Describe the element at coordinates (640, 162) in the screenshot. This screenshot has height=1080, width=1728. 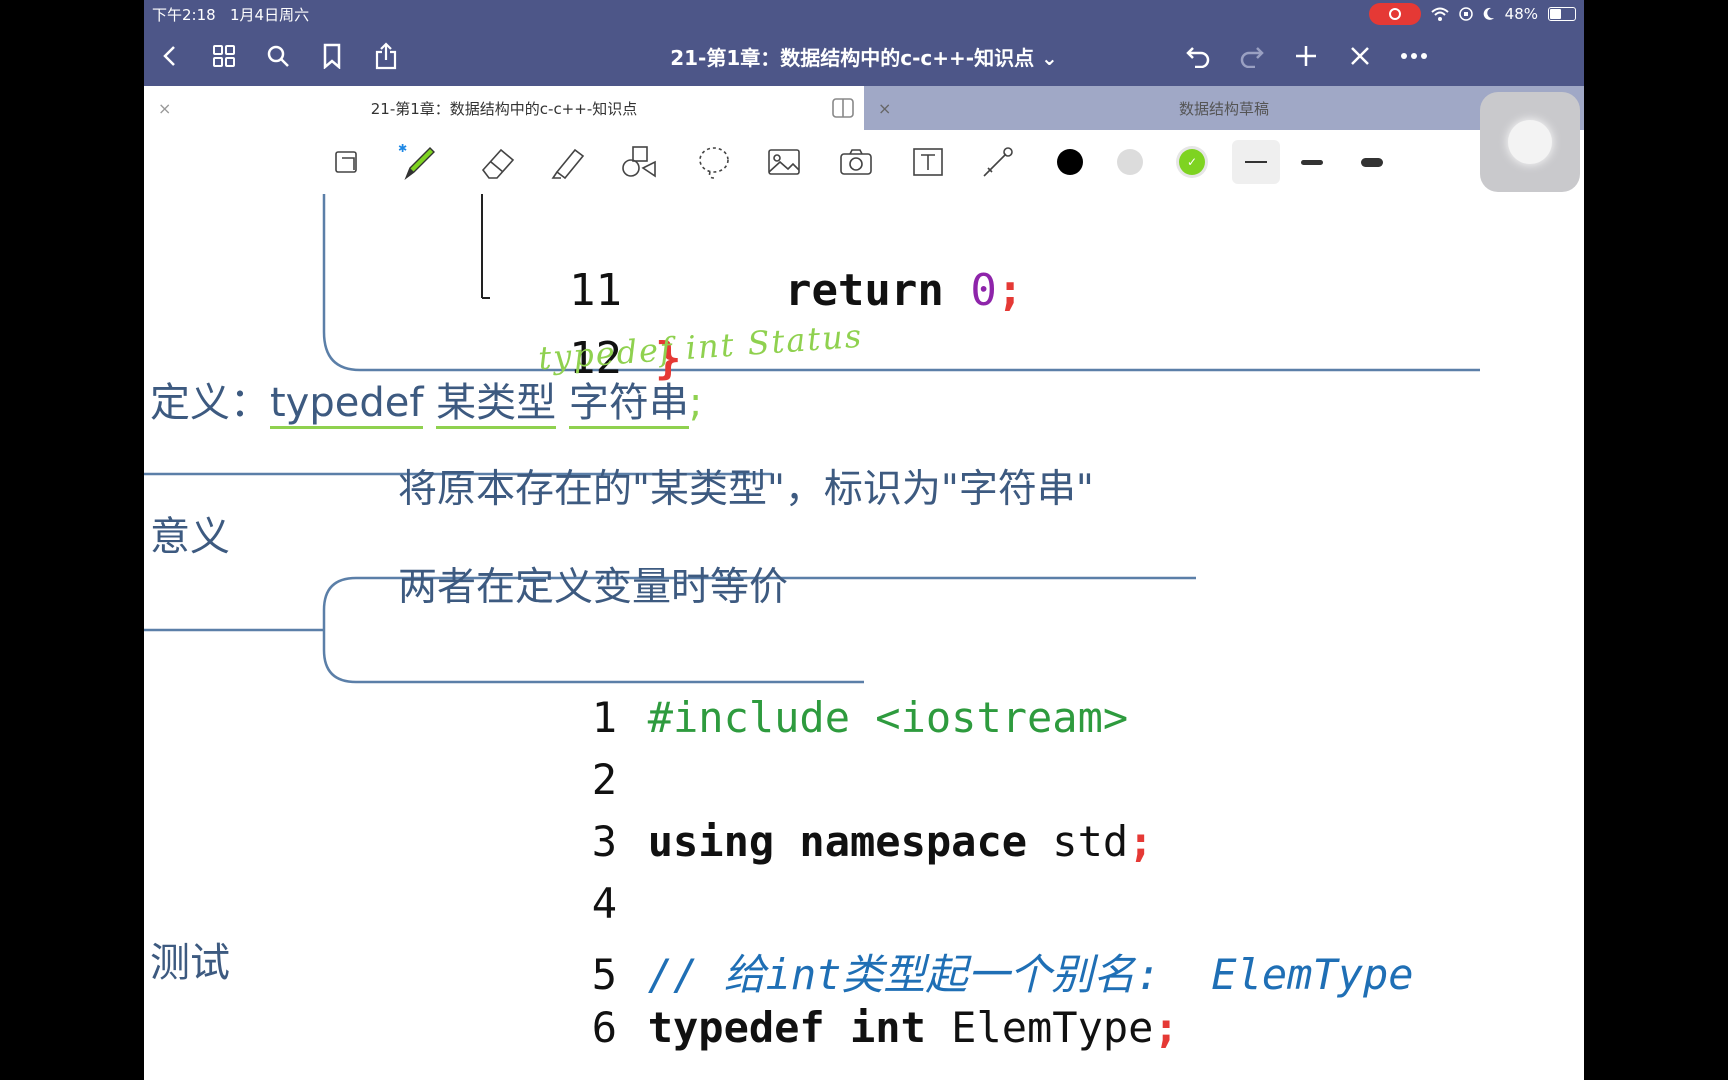
I see `shapes-icon` at that location.